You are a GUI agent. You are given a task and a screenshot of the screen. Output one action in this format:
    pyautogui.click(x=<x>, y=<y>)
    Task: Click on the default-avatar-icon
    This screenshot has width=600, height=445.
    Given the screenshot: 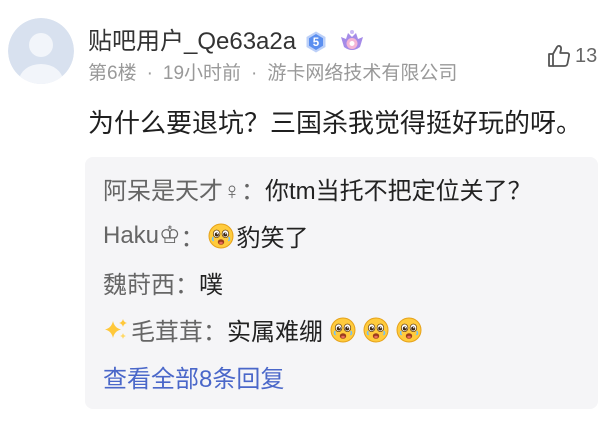 What is the action you would take?
    pyautogui.click(x=41, y=51)
    